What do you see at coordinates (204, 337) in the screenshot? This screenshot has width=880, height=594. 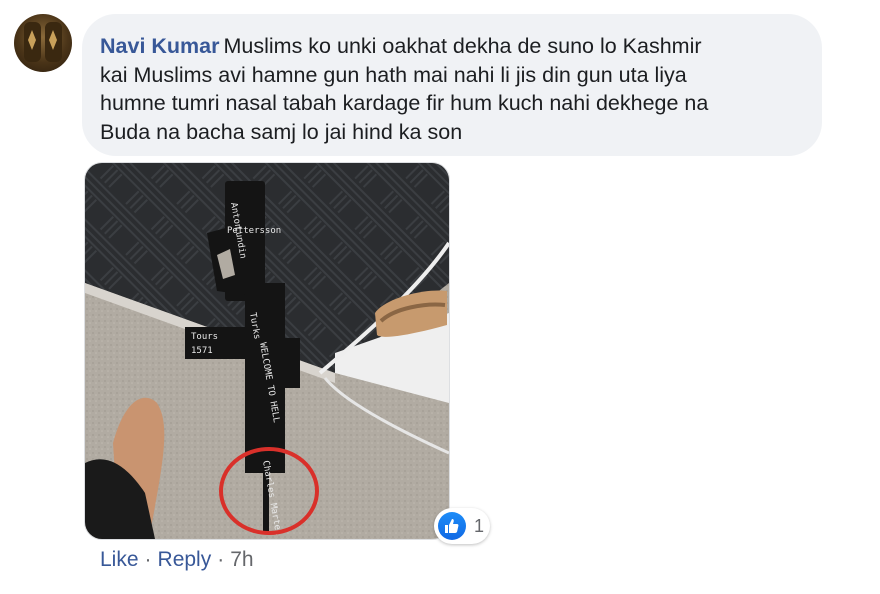 I see `gun-inscription: Tours` at bounding box center [204, 337].